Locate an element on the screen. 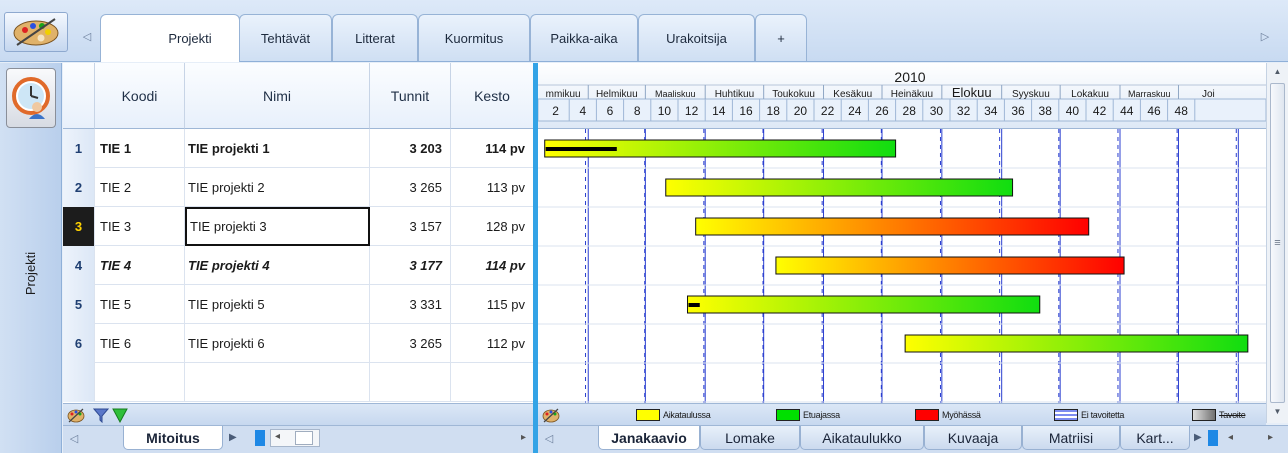 The image size is (1288, 453). cell-koodi: TIE 1 is located at coordinates (140, 148).